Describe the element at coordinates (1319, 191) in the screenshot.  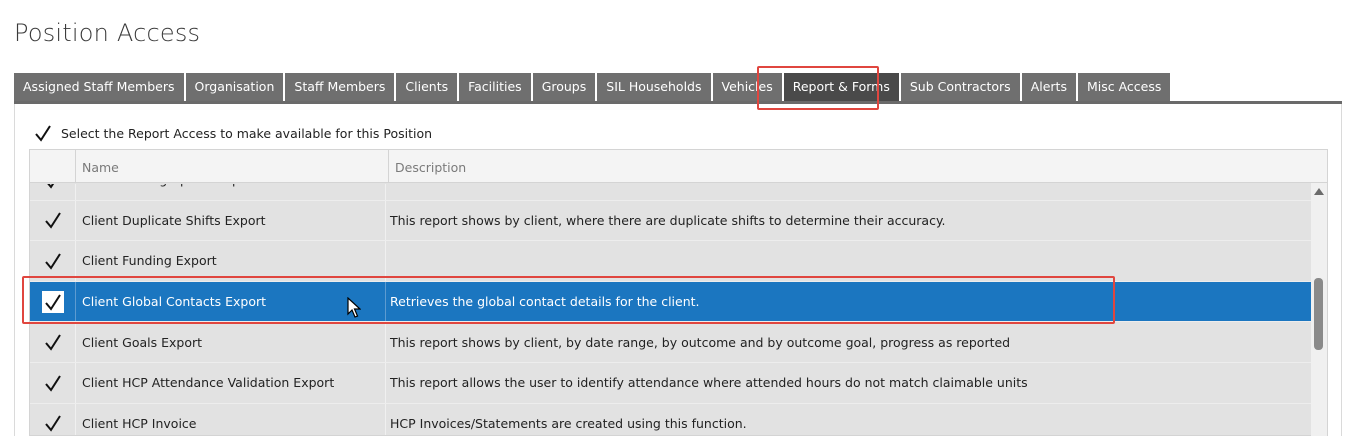
I see `scroll-up-arrow-icon` at that location.